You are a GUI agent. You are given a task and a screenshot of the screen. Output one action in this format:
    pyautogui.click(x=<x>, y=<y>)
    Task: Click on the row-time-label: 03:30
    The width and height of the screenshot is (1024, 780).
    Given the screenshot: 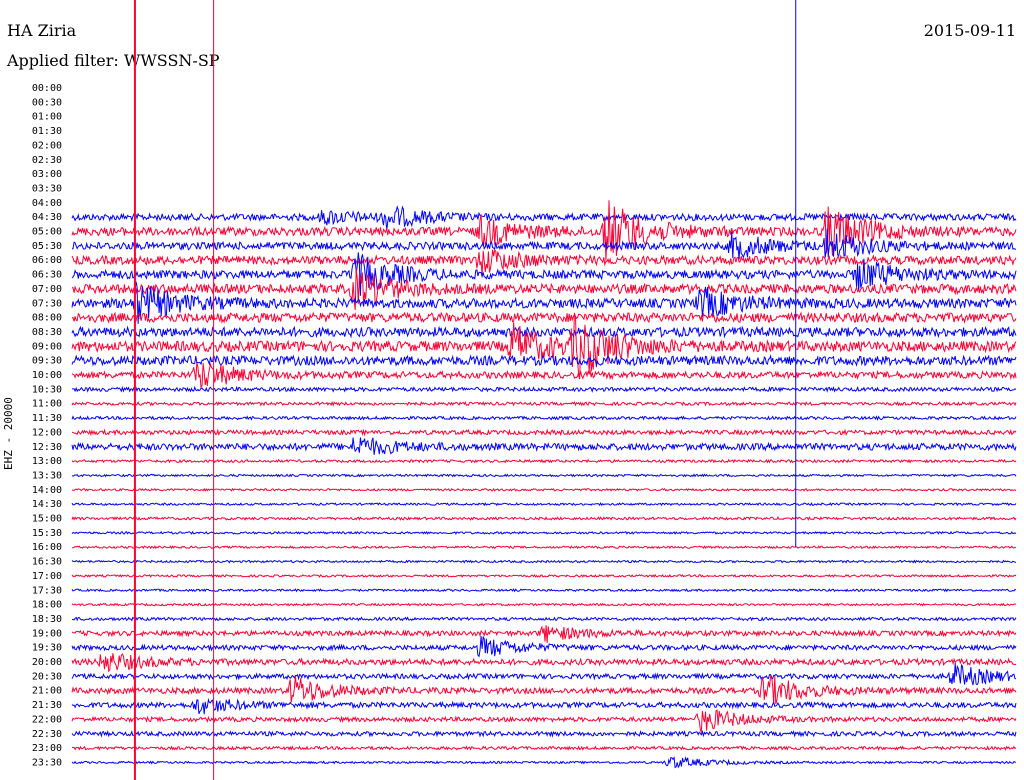 What is the action you would take?
    pyautogui.click(x=47, y=188)
    